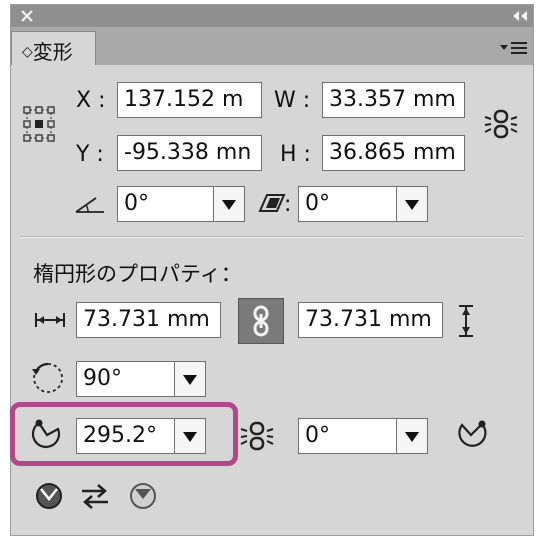 This screenshot has height=546, width=548. What do you see at coordinates (370, 320) in the screenshot?
I see `ellipse-height-field: 73.731 mm` at bounding box center [370, 320].